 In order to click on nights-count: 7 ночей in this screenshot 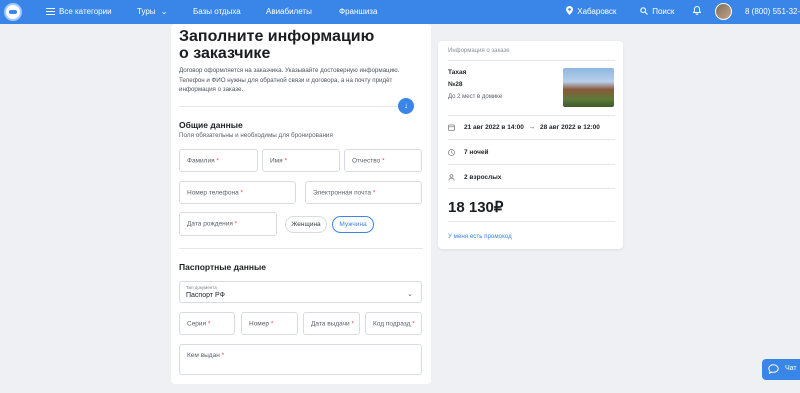, I will do `click(476, 152)`.